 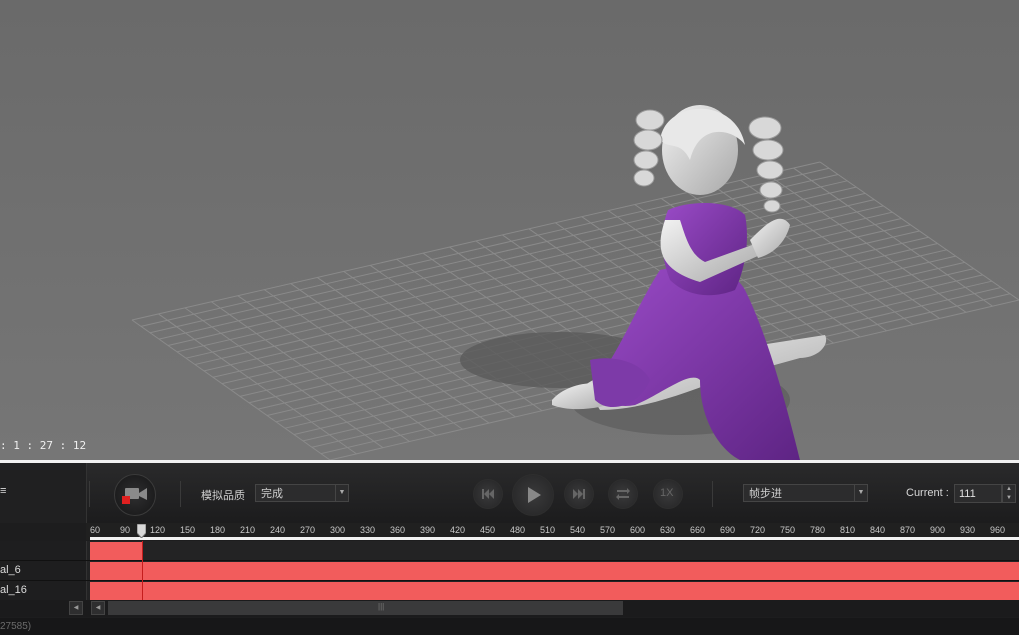 I want to click on ruler-tick-label: 900, so click(x=938, y=530).